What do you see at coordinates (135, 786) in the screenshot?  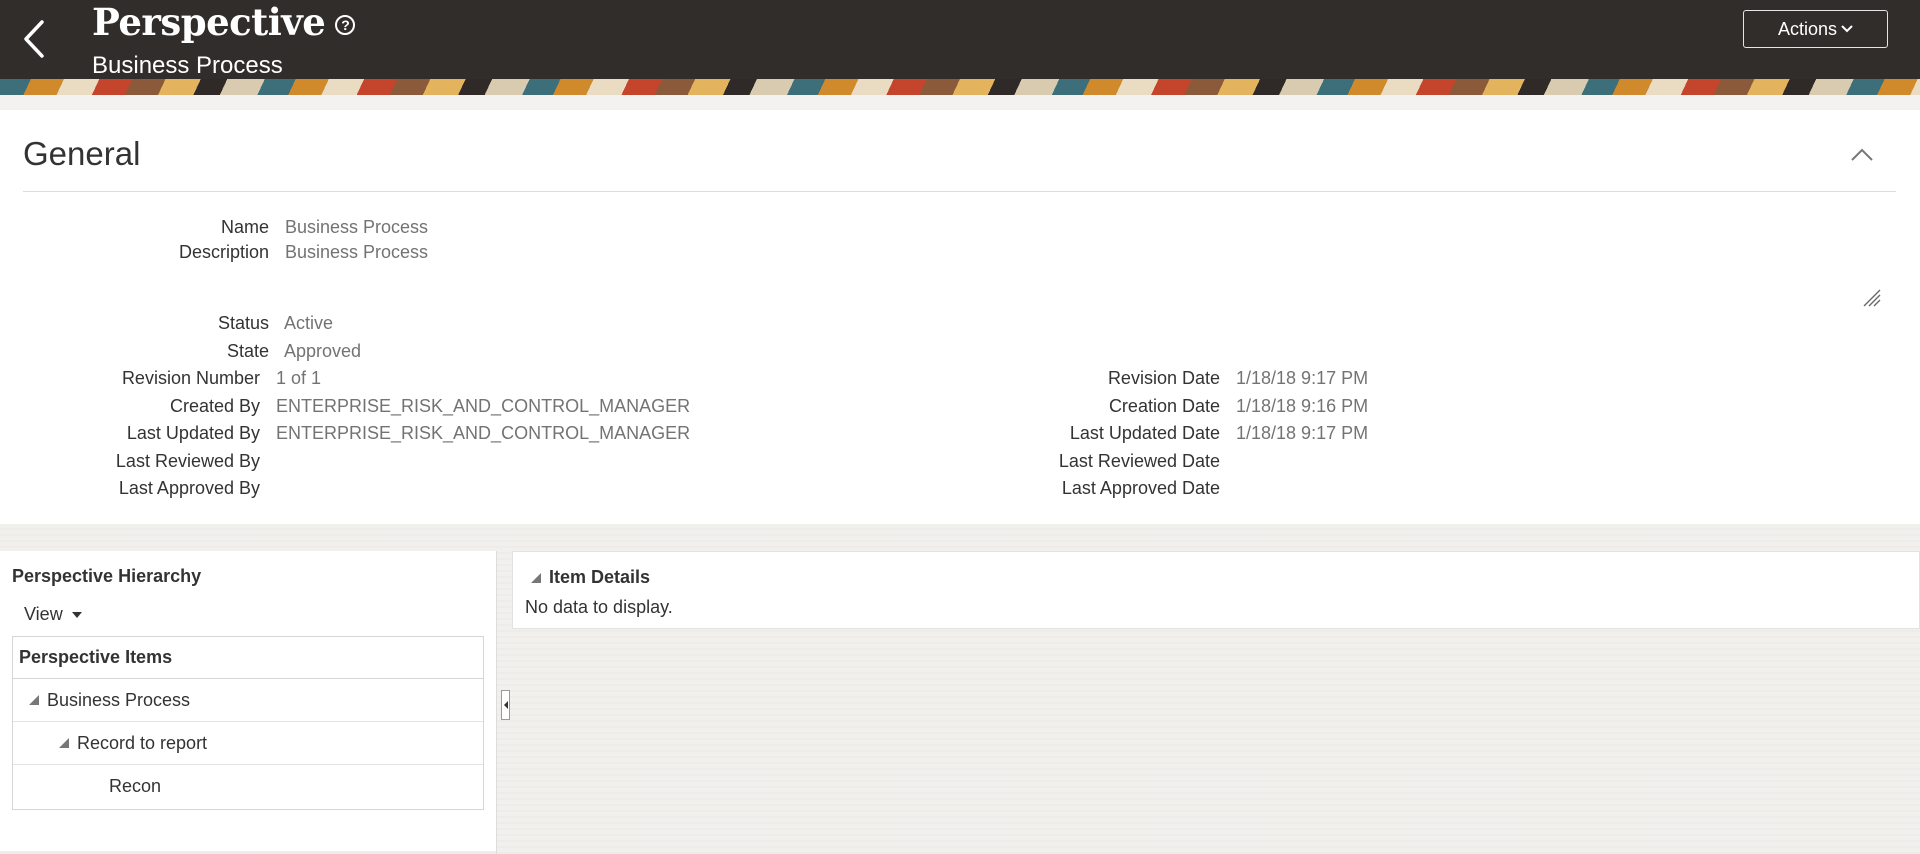 I see `tree-row-label: Recon` at bounding box center [135, 786].